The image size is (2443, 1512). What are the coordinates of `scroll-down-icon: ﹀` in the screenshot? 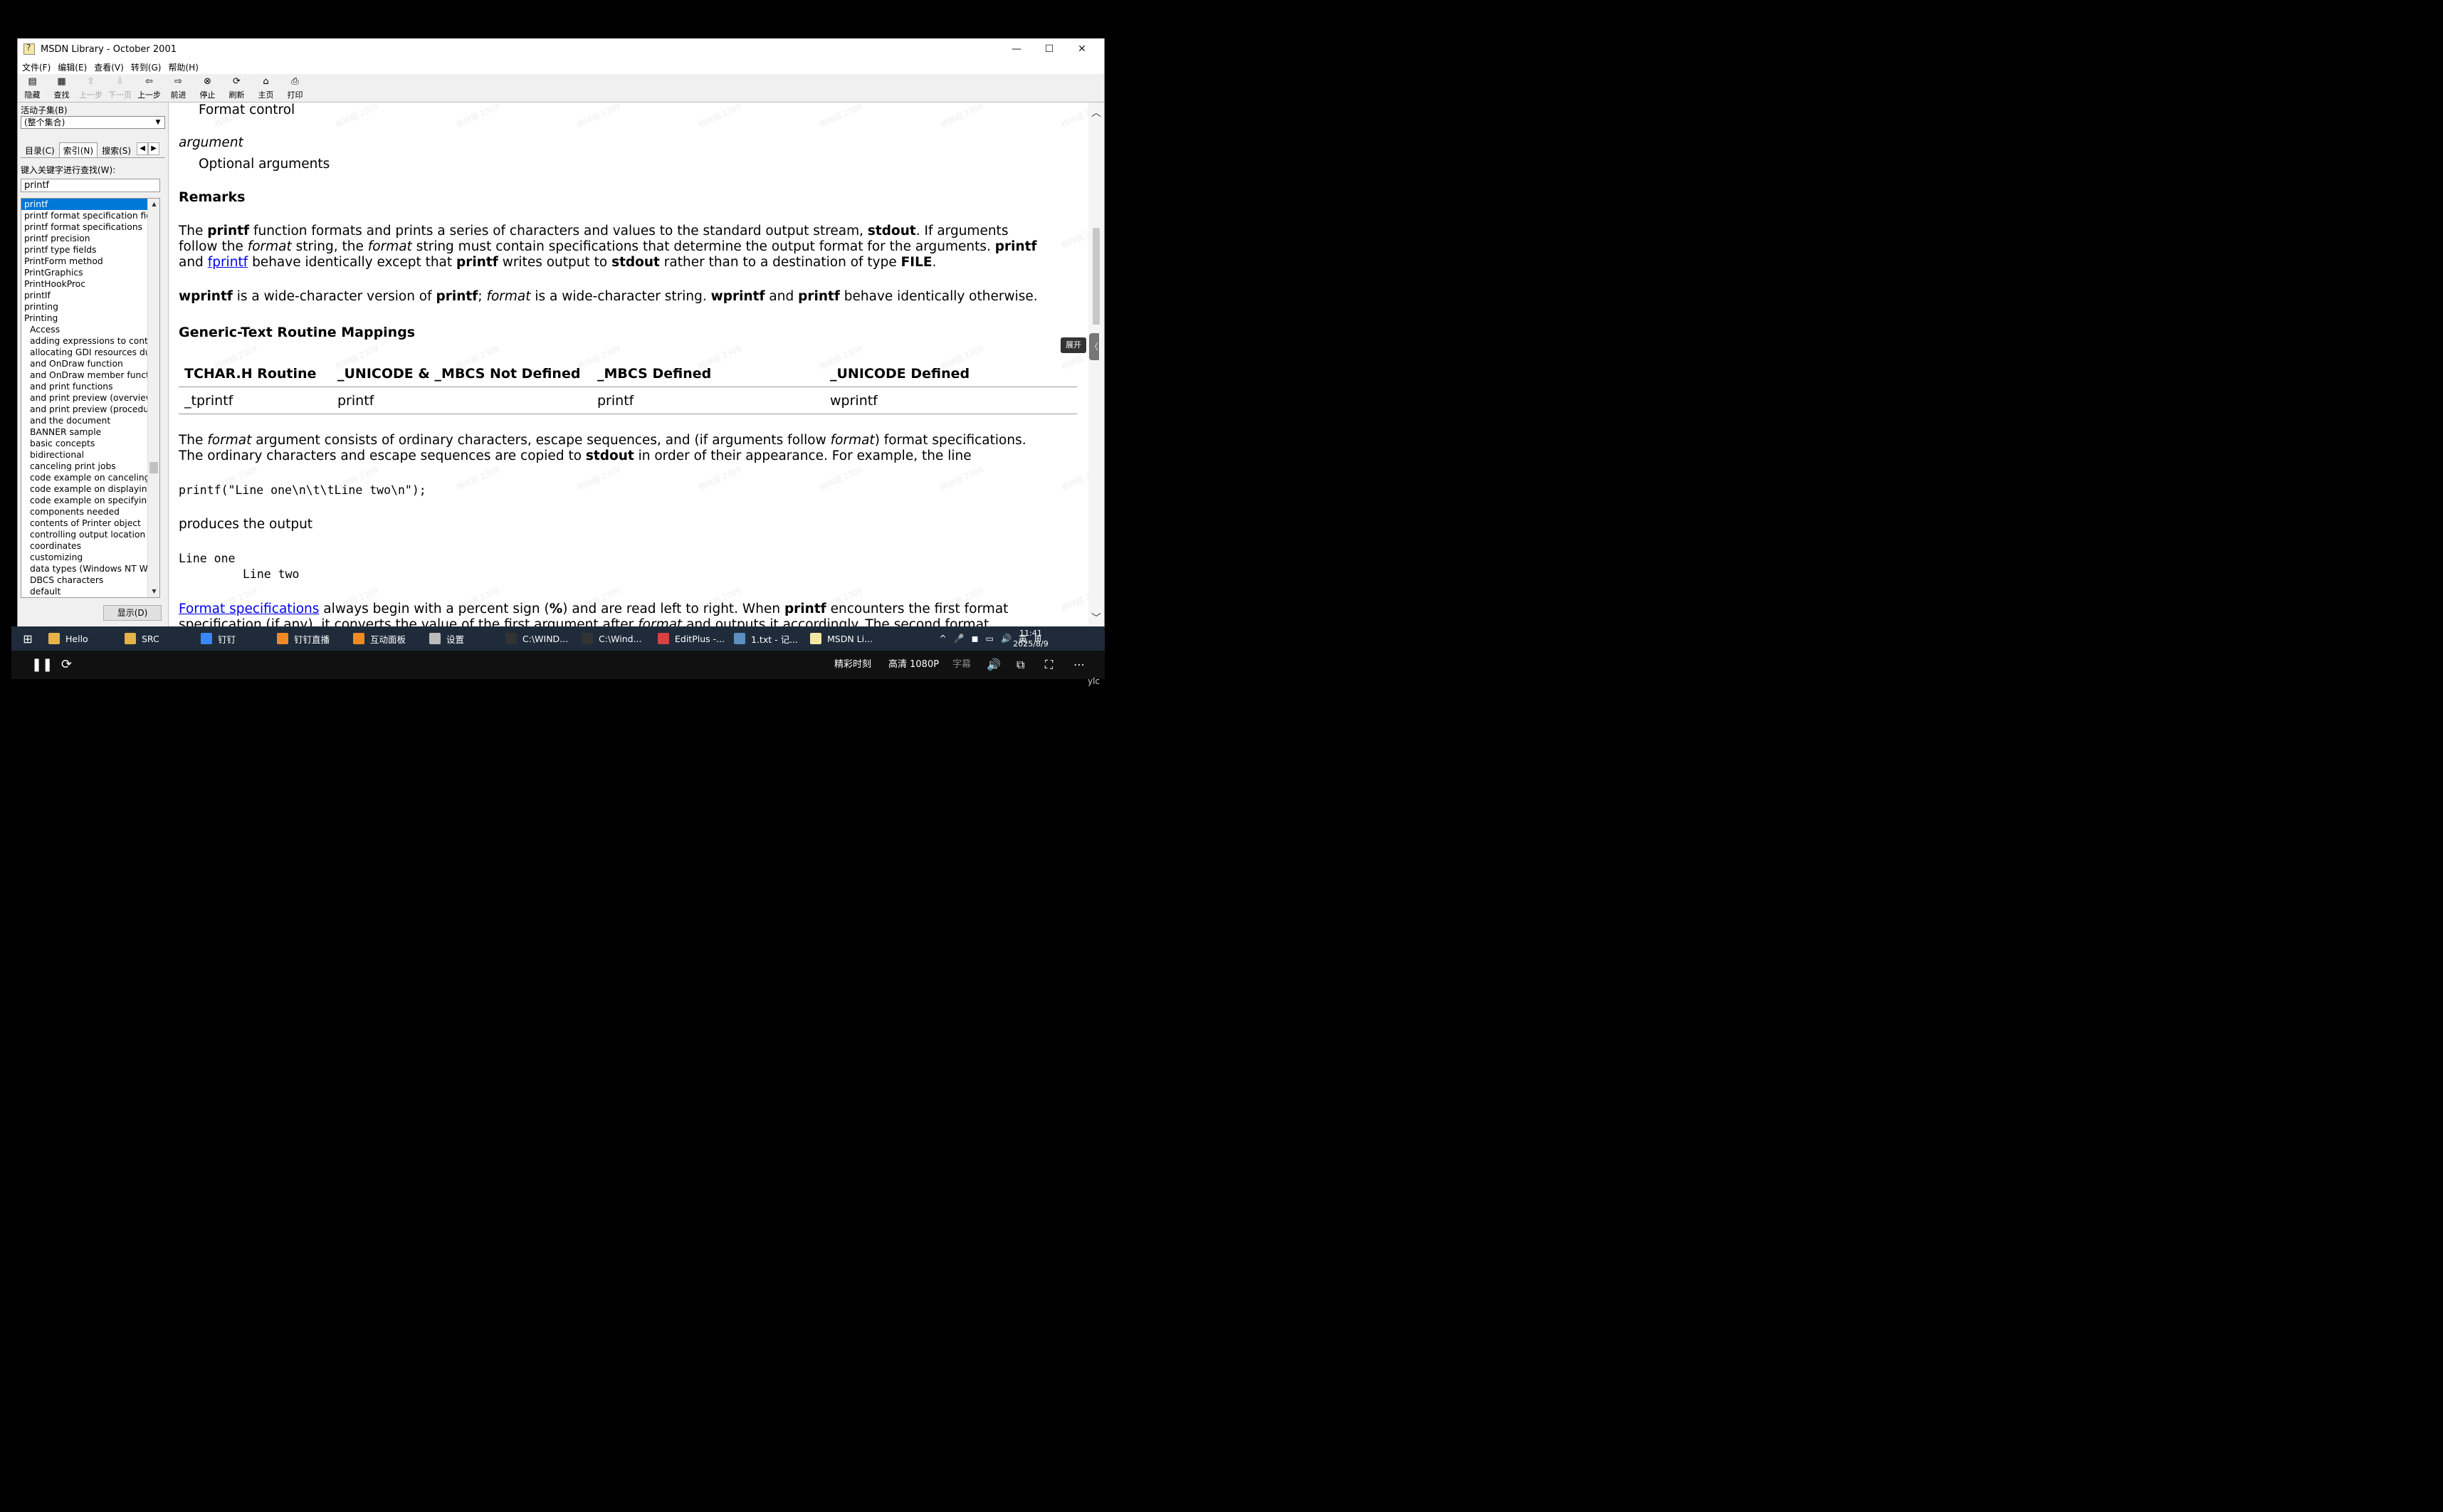 It's located at (1096, 618).